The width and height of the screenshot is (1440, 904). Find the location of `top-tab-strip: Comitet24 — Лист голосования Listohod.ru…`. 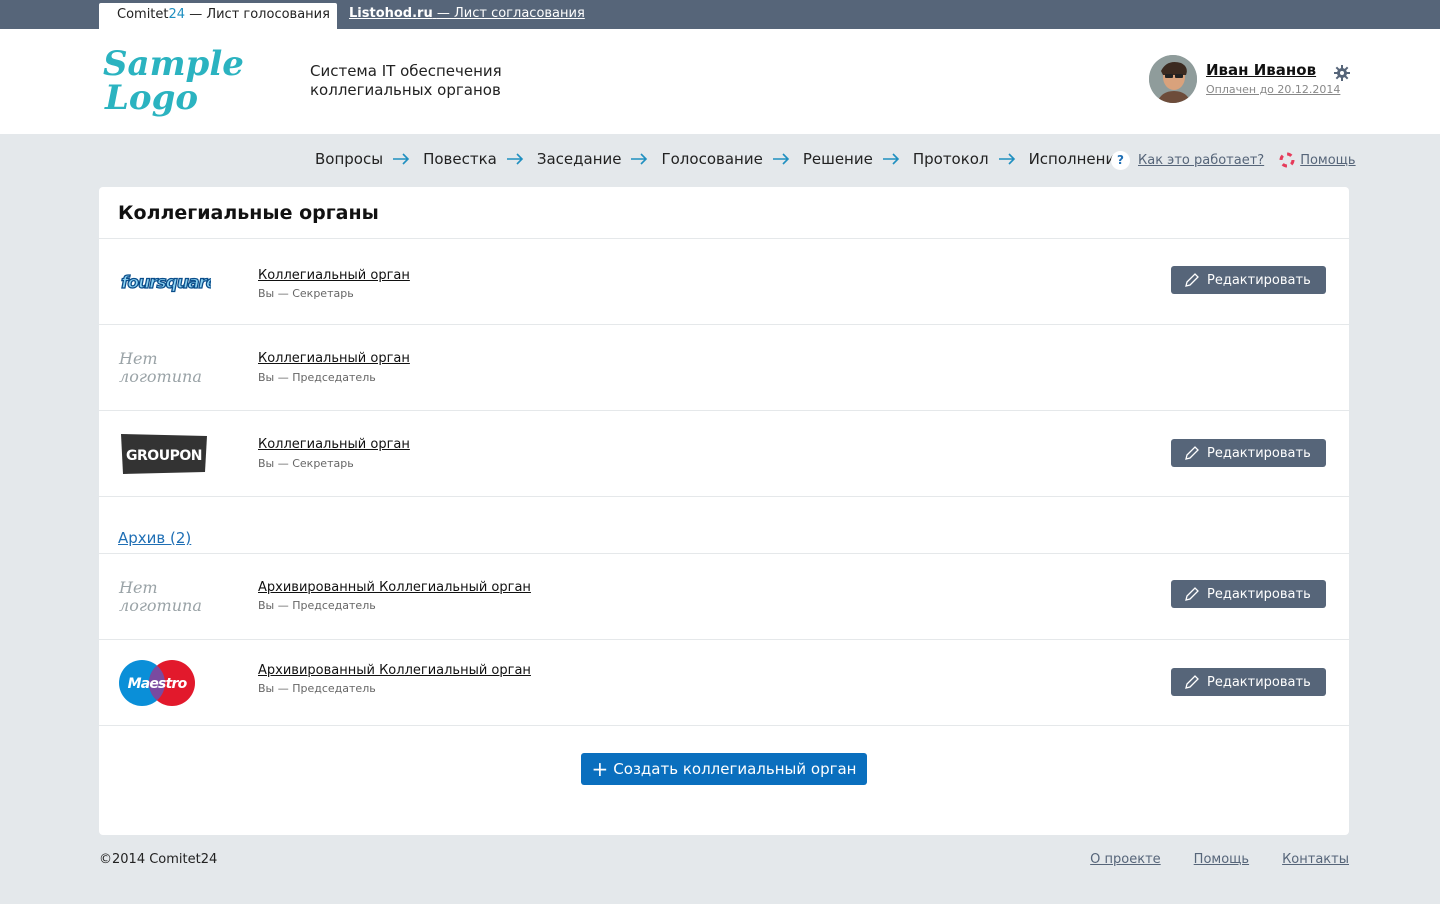

top-tab-strip: Comitet24 — Лист голосования Listohod.ru… is located at coordinates (720, 14).